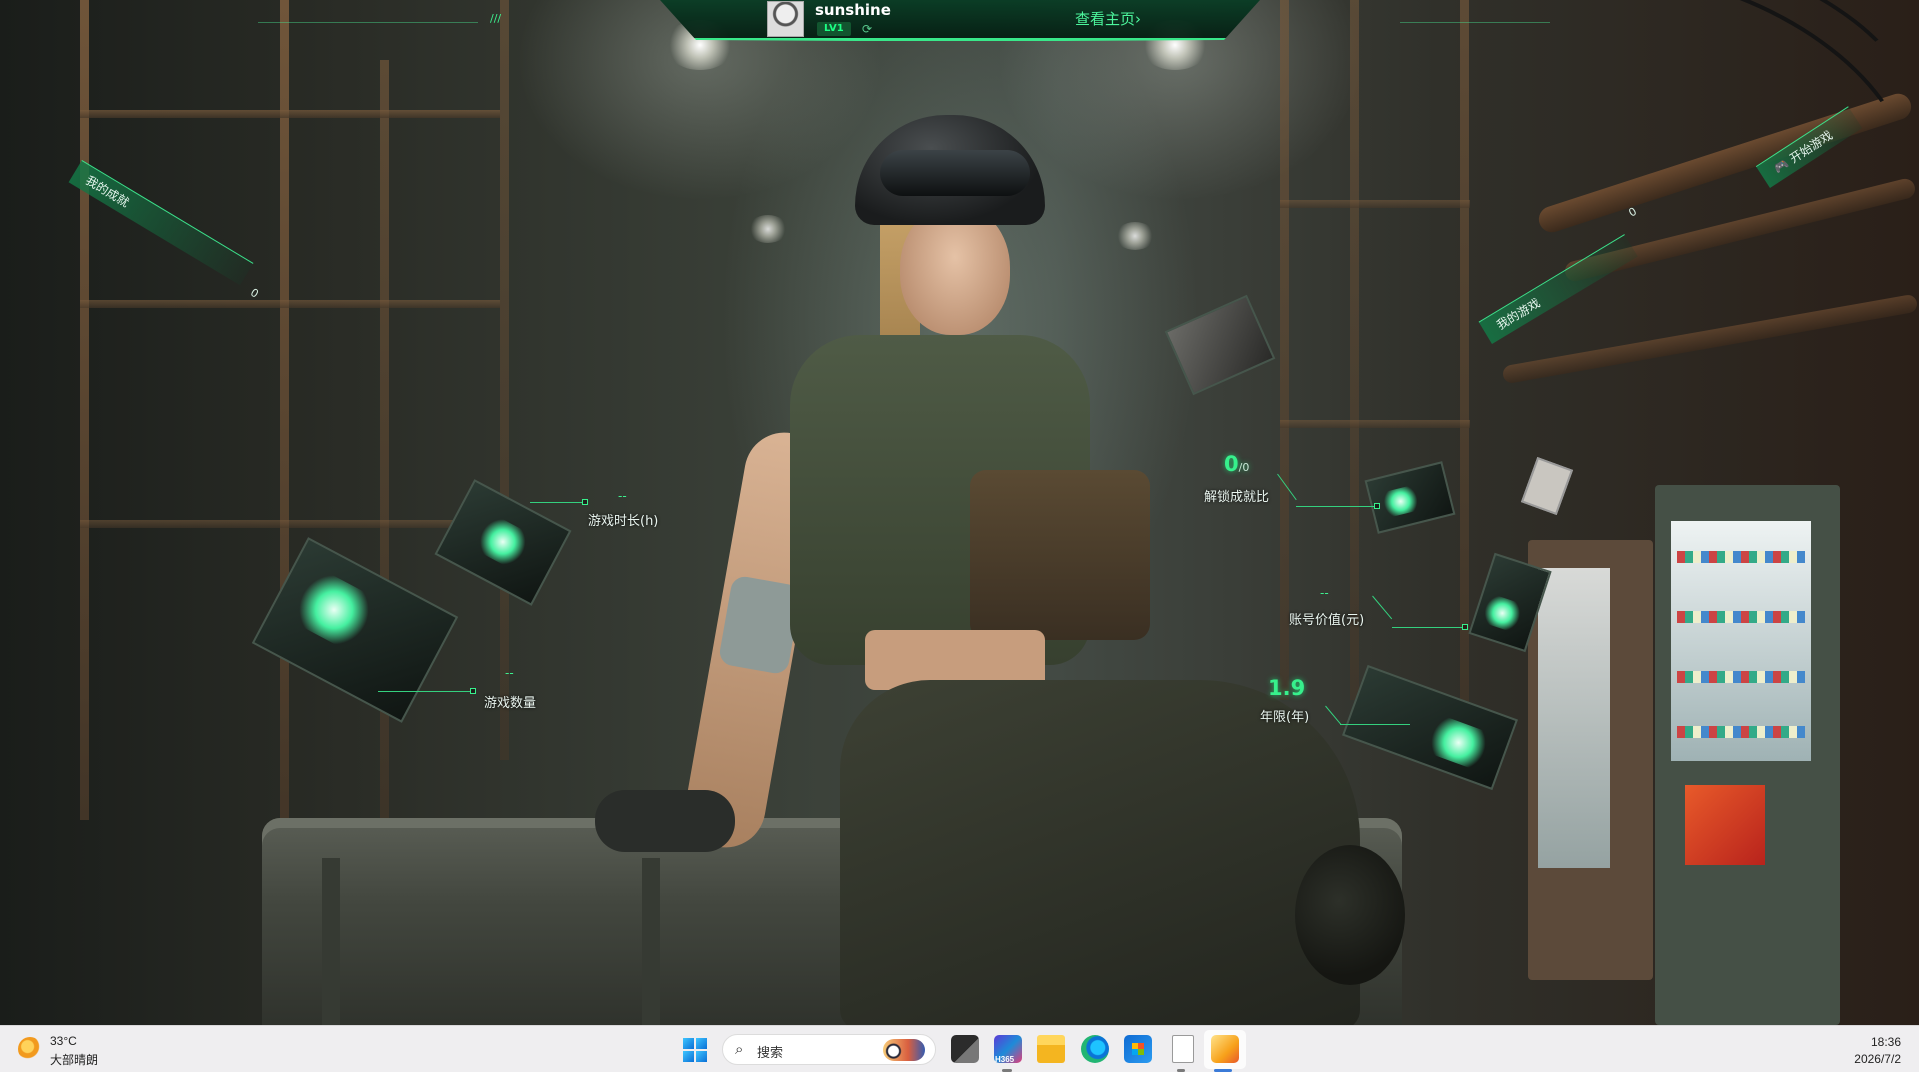  I want to click on username: sunshine, so click(853, 10).